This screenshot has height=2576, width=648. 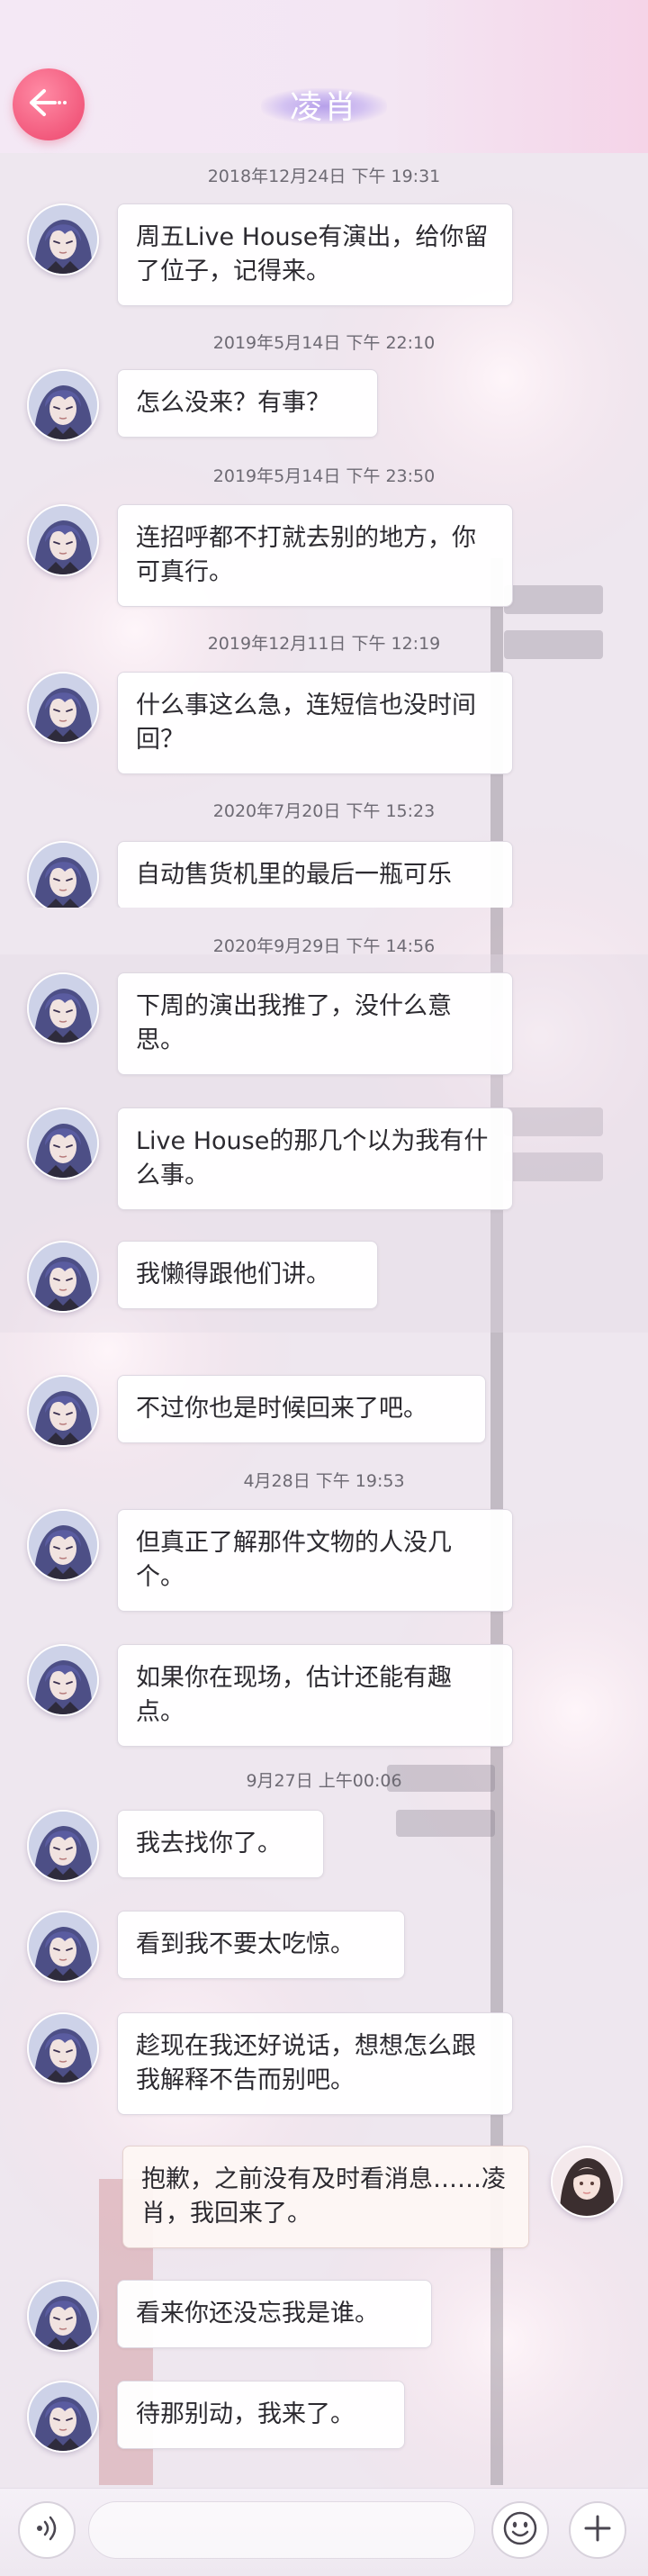 I want to click on emoji-icon, so click(x=520, y=2530).